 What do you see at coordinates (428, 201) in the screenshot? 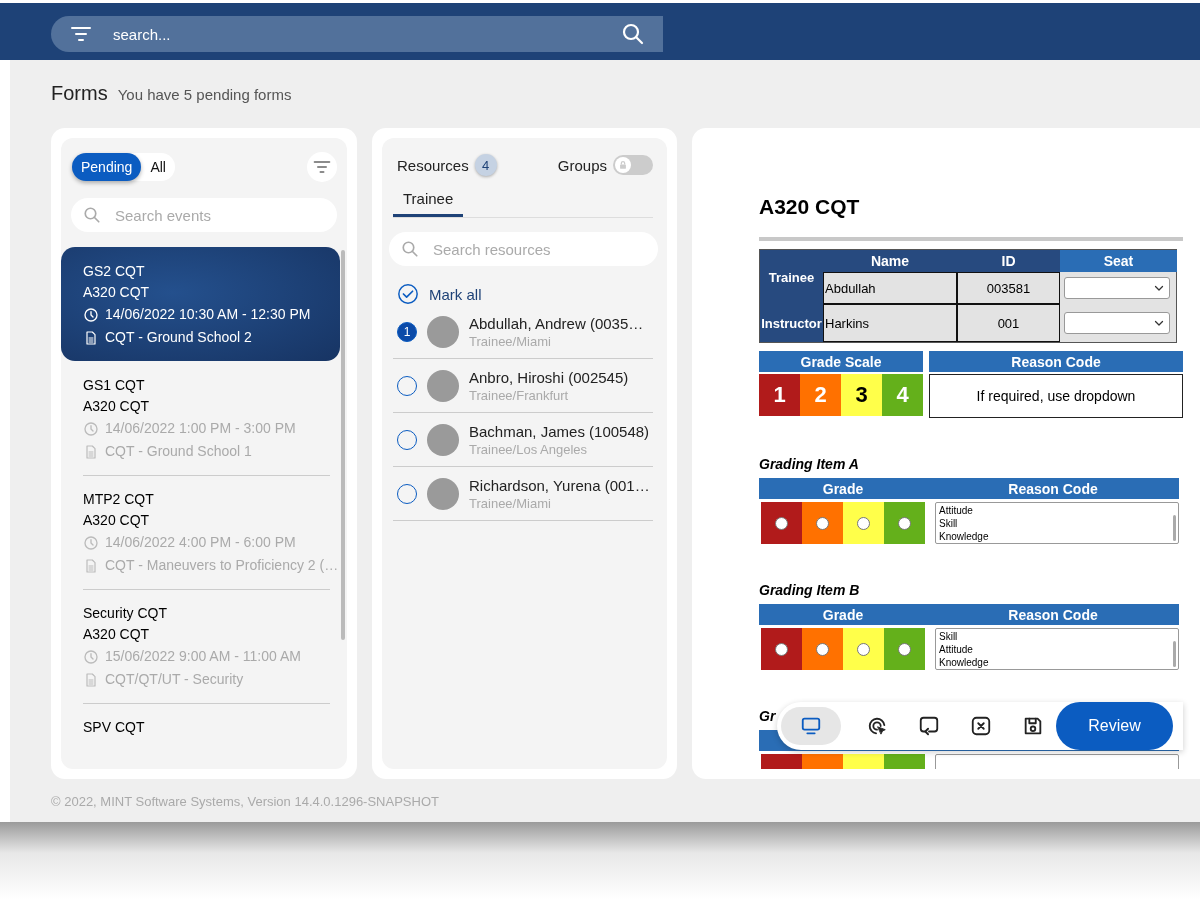
I see `resource-tab: Trainee` at bounding box center [428, 201].